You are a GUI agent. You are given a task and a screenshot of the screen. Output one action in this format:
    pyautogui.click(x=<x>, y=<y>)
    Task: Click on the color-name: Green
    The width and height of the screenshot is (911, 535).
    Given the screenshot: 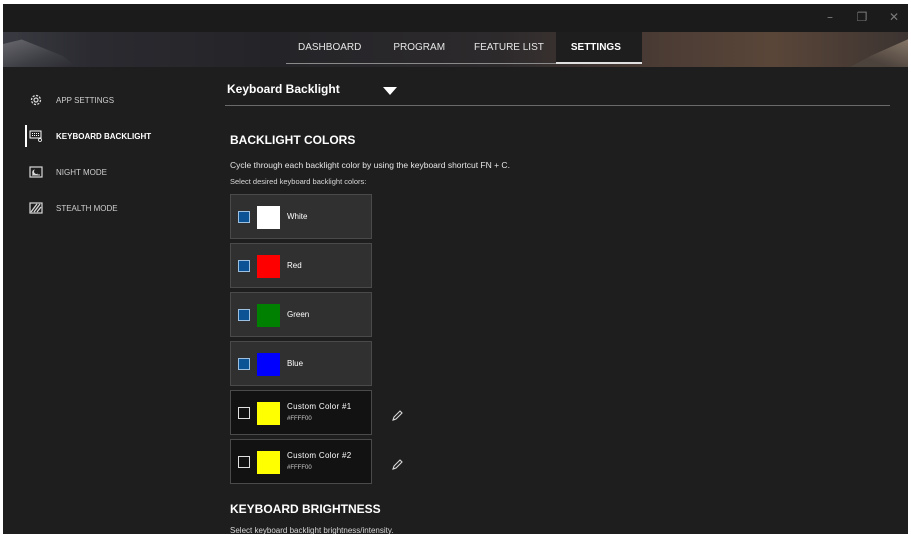 What is the action you would take?
    pyautogui.click(x=298, y=314)
    